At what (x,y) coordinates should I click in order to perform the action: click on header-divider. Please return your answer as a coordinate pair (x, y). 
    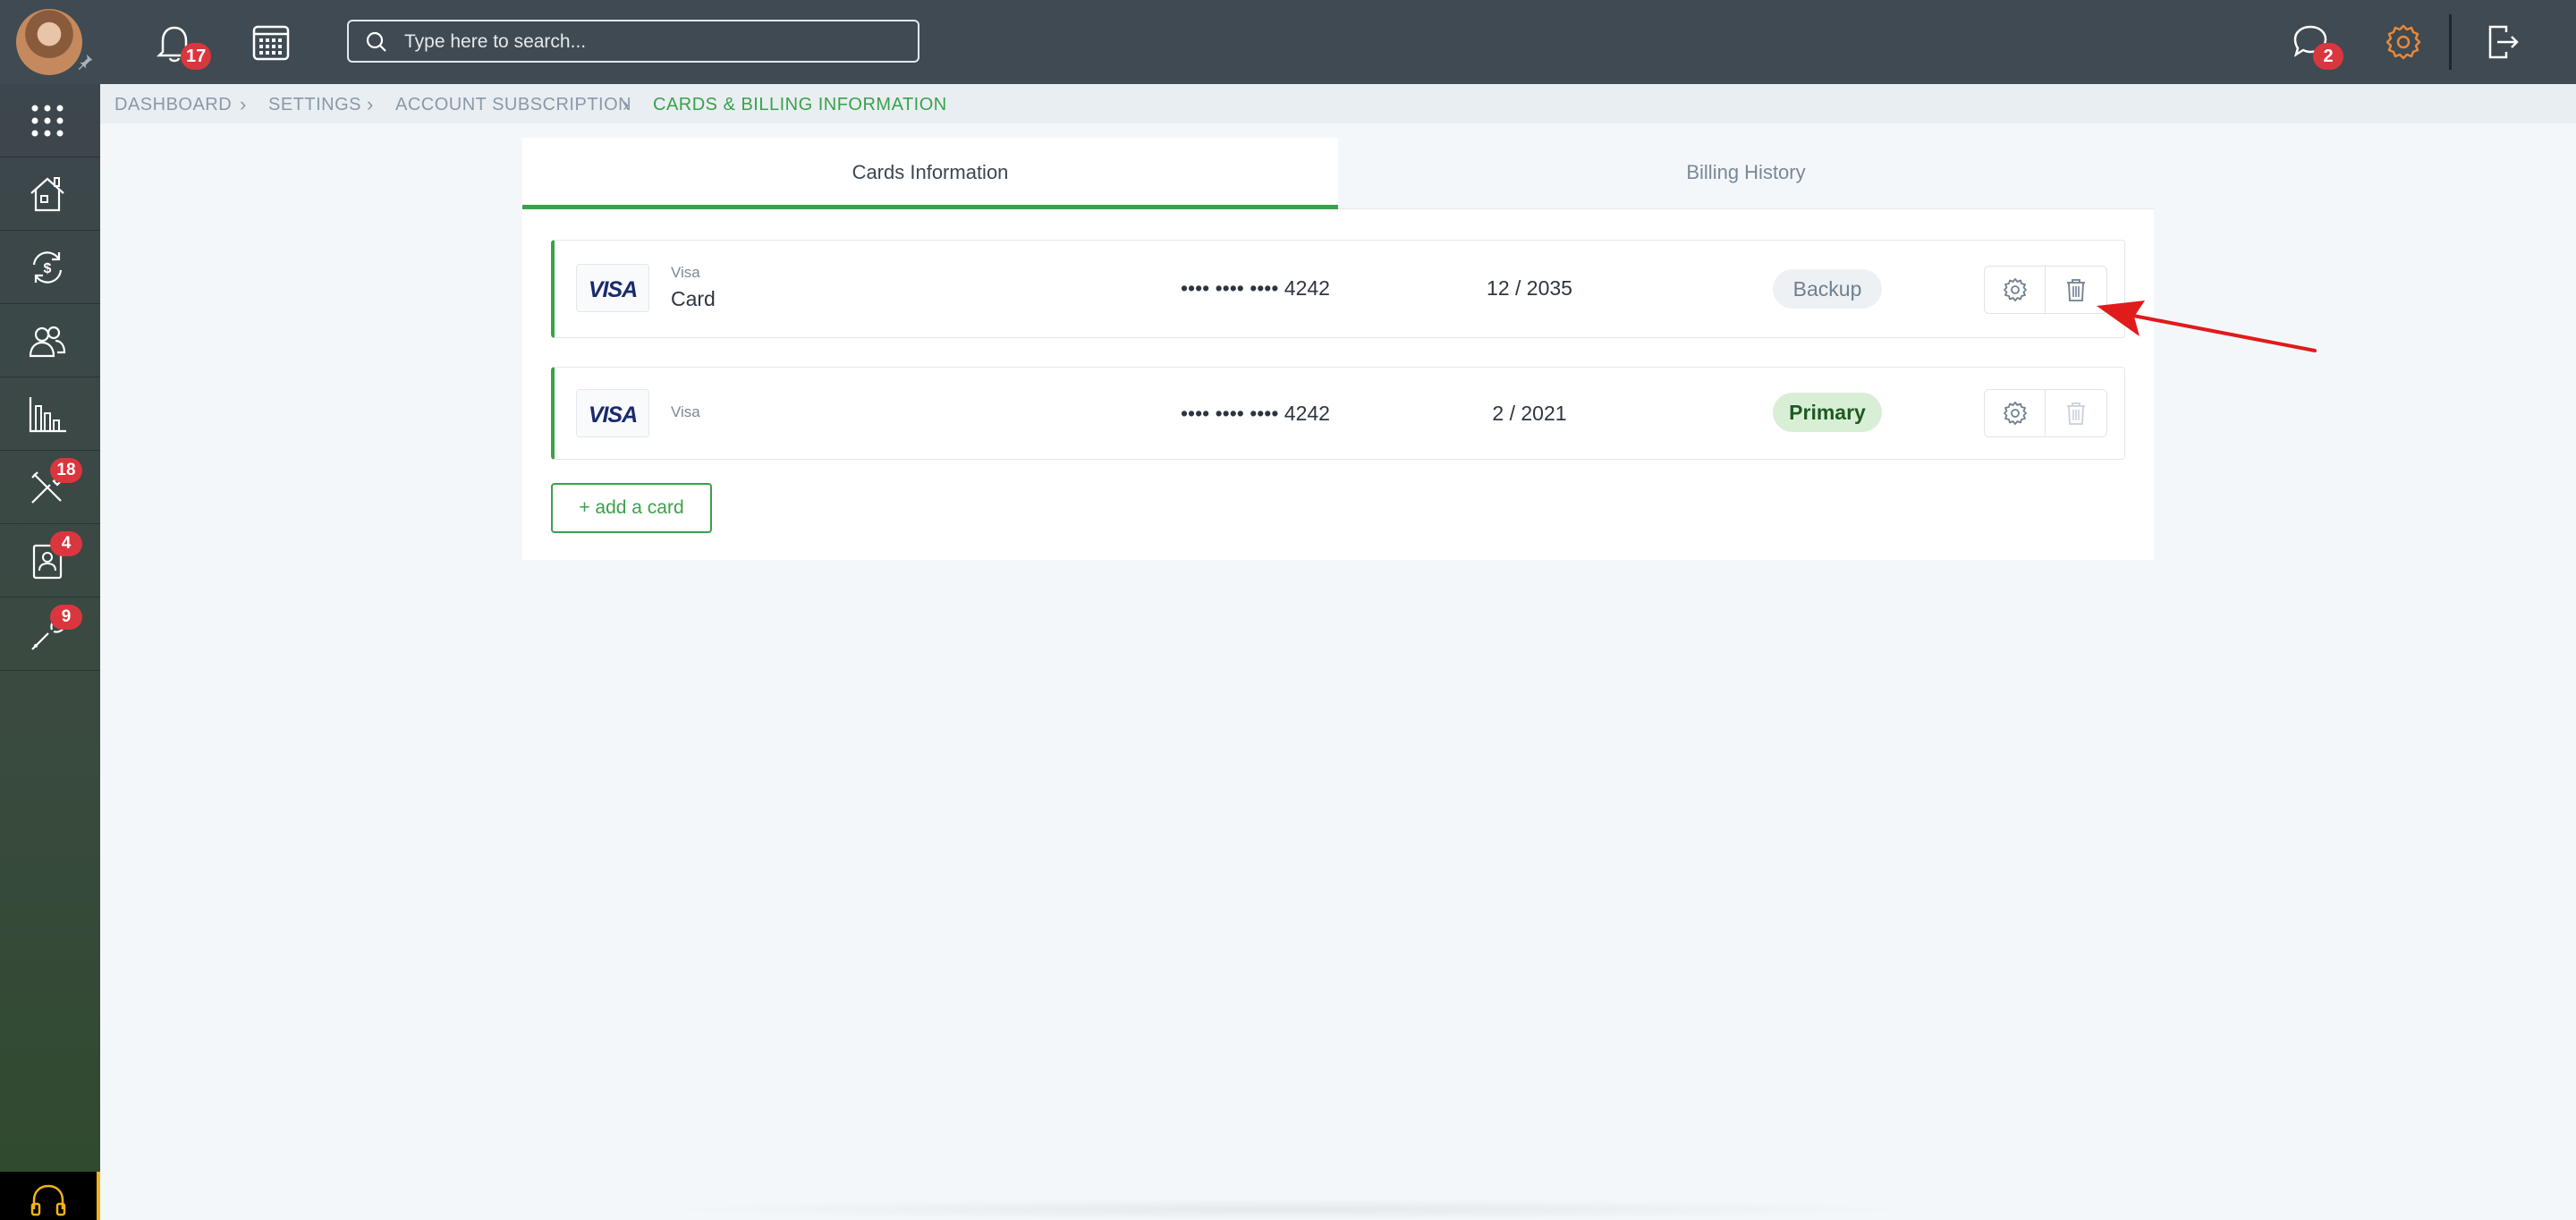
    Looking at the image, I should click on (2450, 42).